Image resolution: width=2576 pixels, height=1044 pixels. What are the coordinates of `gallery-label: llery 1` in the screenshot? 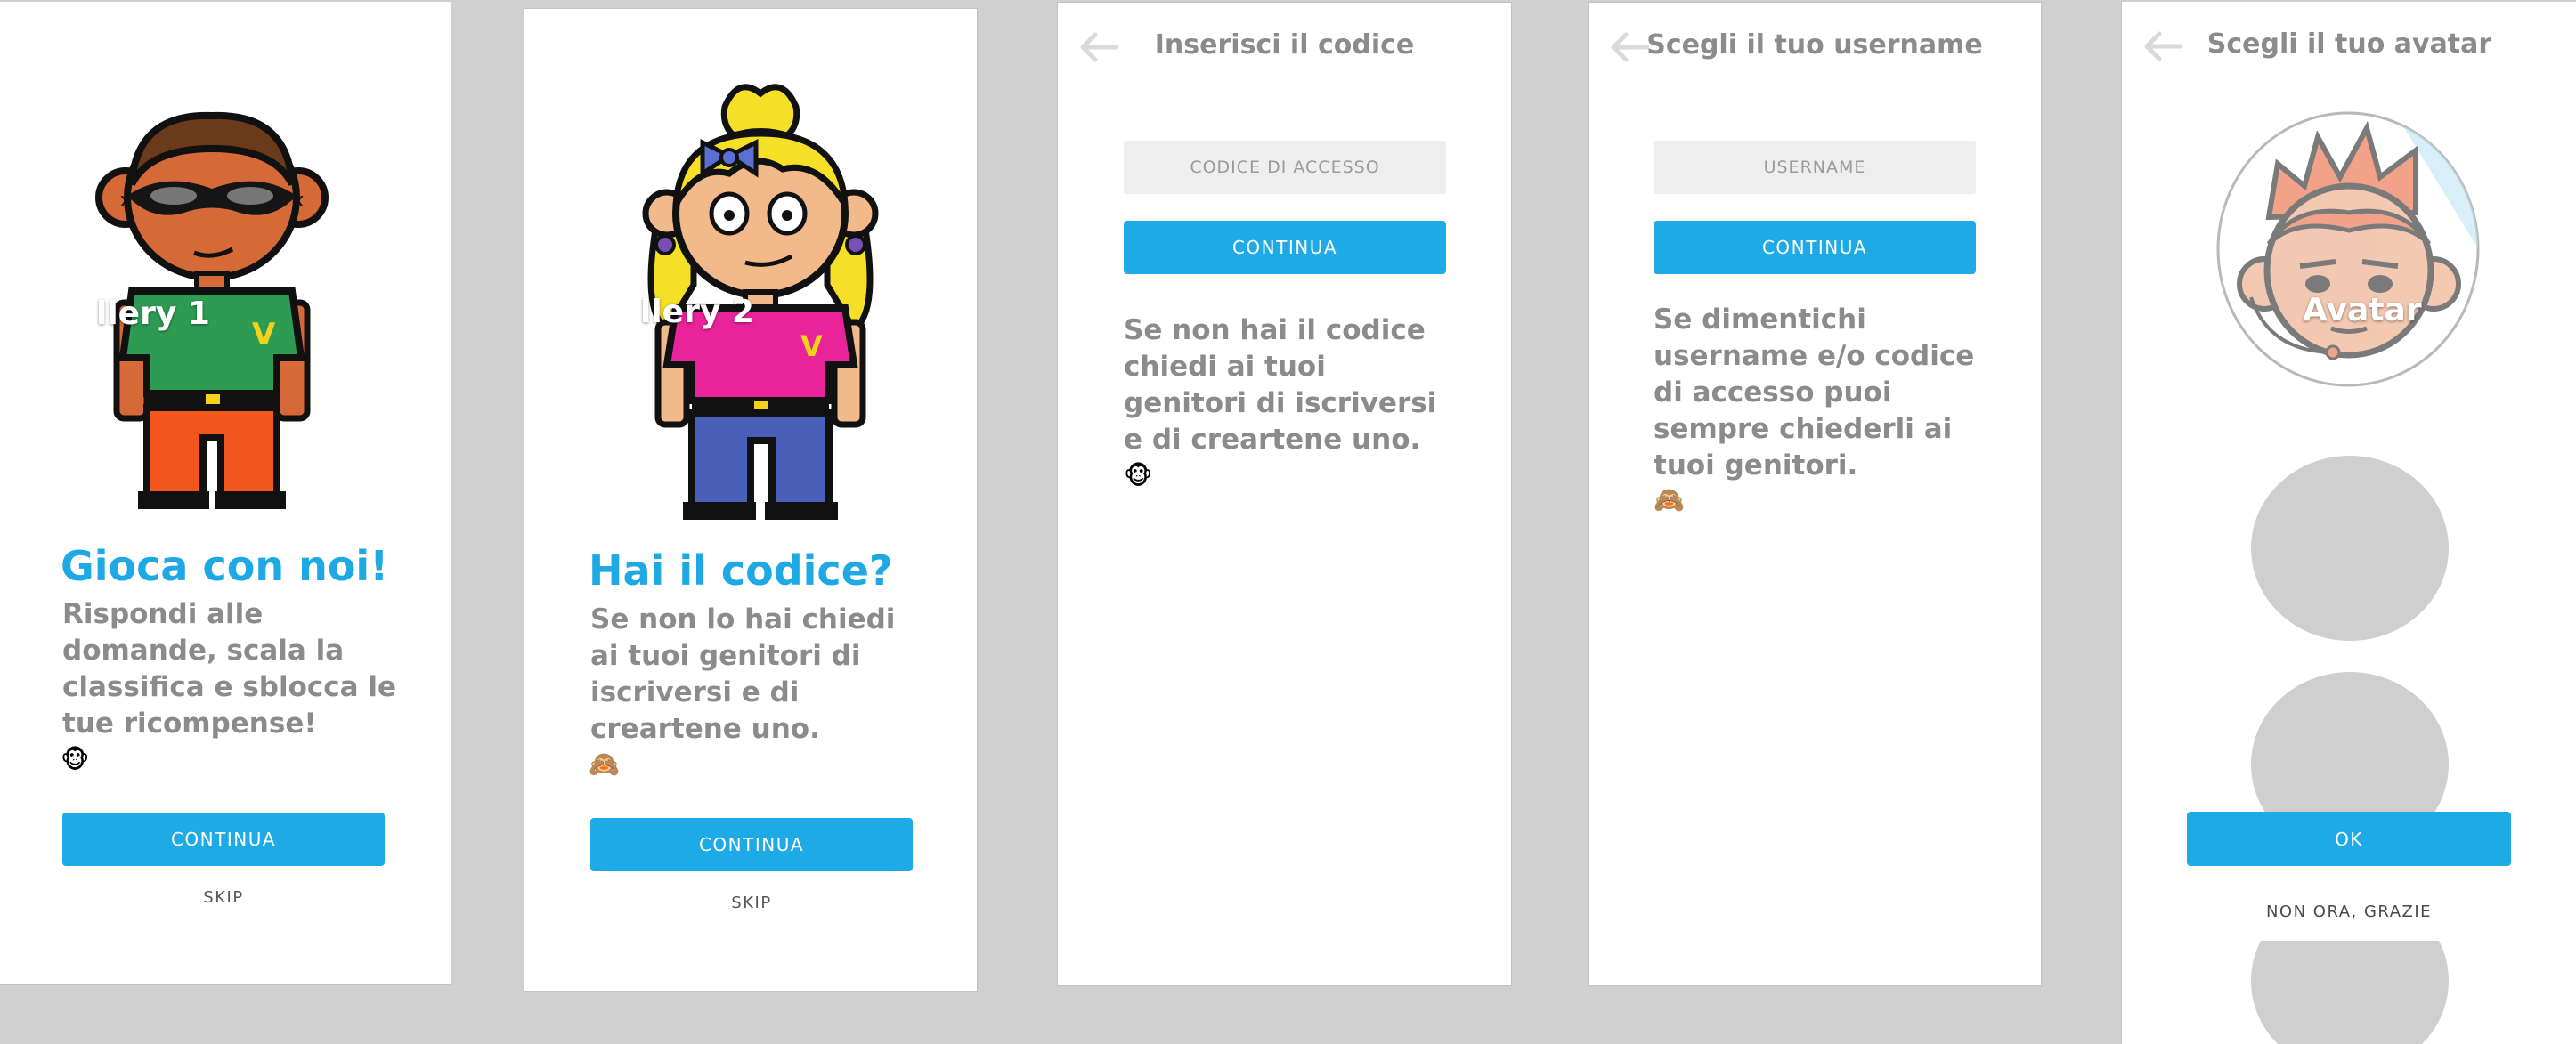 It's located at (153, 313).